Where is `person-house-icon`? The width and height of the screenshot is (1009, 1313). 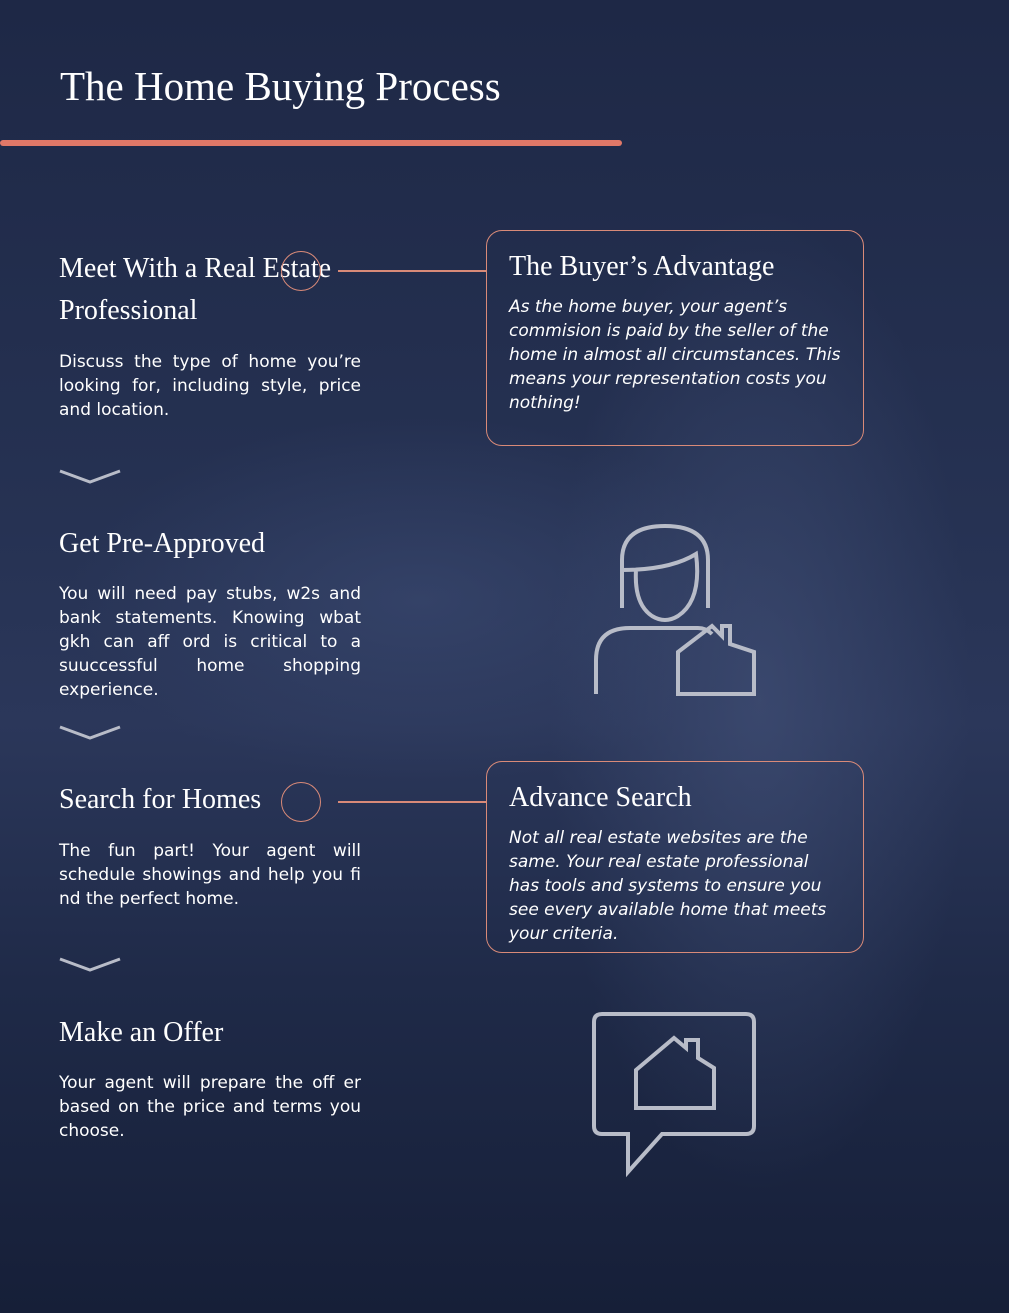 person-house-icon is located at coordinates (675, 609).